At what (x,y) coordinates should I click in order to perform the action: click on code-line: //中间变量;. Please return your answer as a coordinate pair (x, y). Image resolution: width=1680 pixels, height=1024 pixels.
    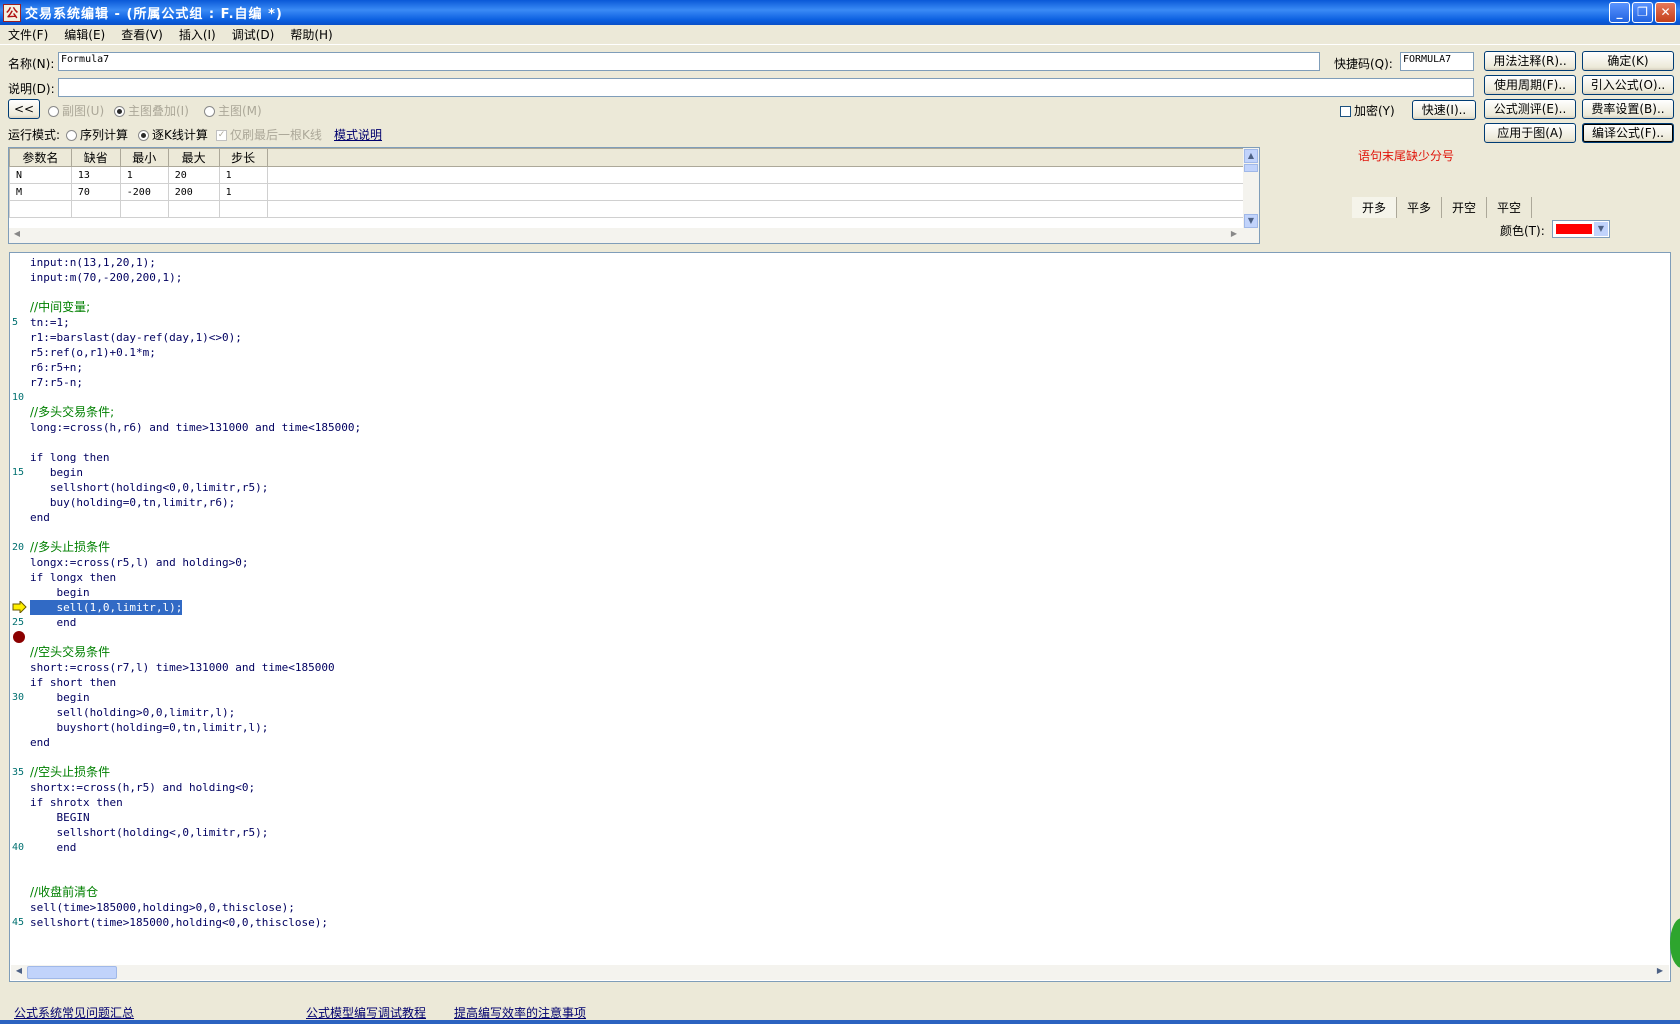
    Looking at the image, I should click on (60, 307).